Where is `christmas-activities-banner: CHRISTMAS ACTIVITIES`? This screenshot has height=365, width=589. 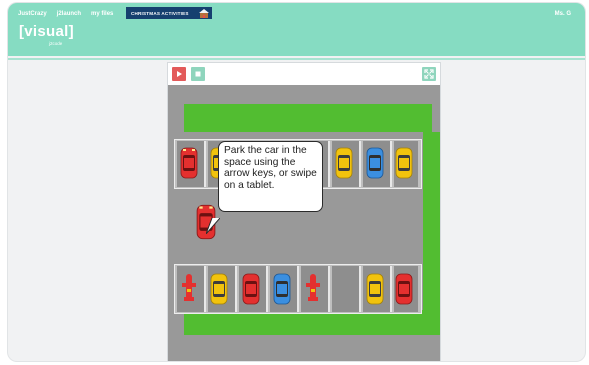
christmas-activities-banner: CHRISTMAS ACTIVITIES is located at coordinates (169, 13).